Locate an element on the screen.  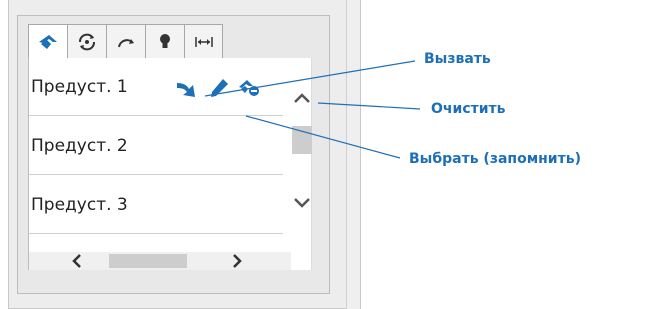
bulb-icon is located at coordinates (165, 40).